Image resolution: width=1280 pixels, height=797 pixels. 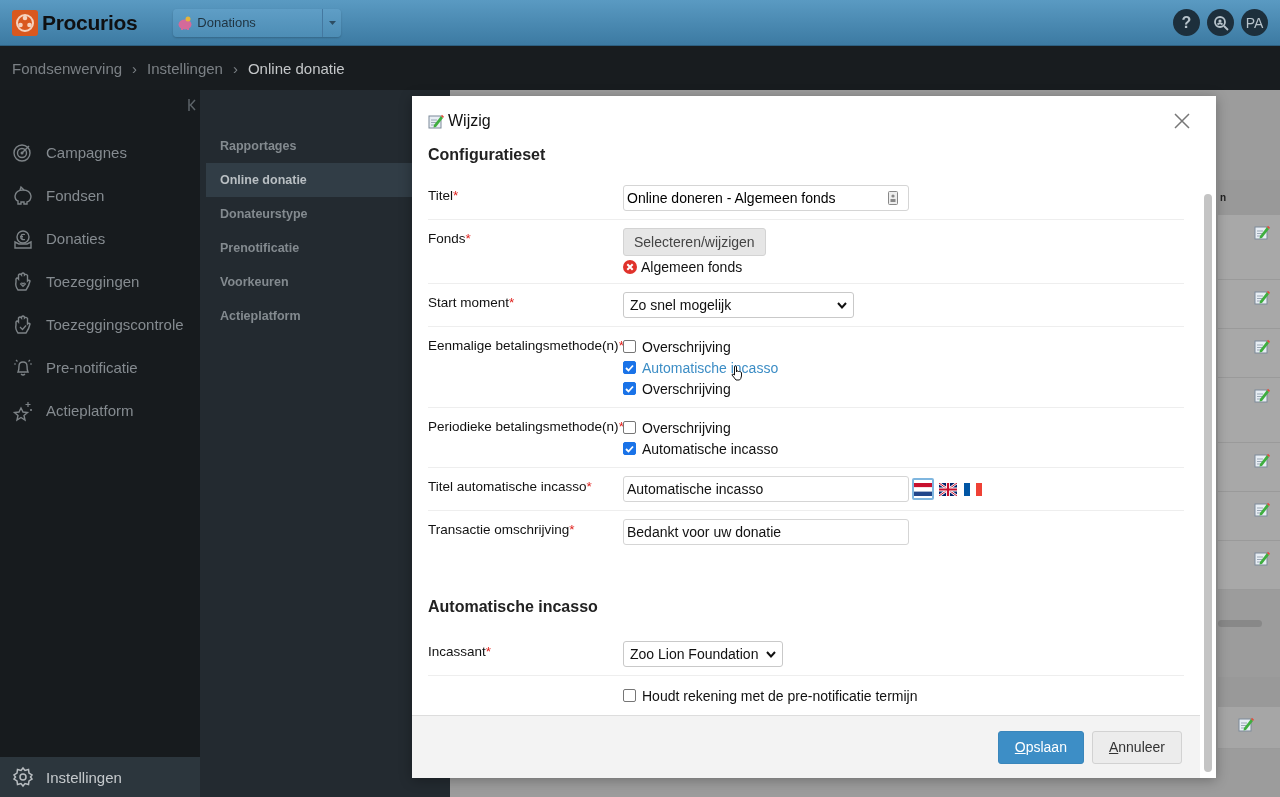 I want to click on save-button: Opslaan, so click(x=1040, y=747).